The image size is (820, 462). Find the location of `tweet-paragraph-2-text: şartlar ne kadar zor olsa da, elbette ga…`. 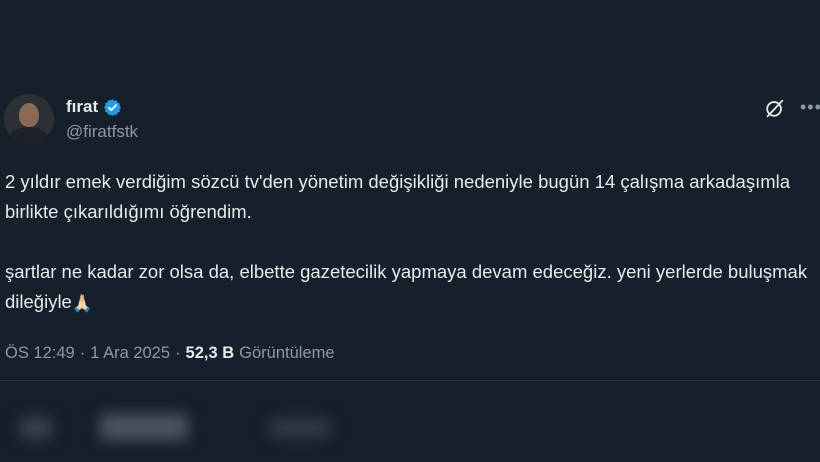

tweet-paragraph-2-text: şartlar ne kadar zor olsa da, elbette ga… is located at coordinates (406, 286).